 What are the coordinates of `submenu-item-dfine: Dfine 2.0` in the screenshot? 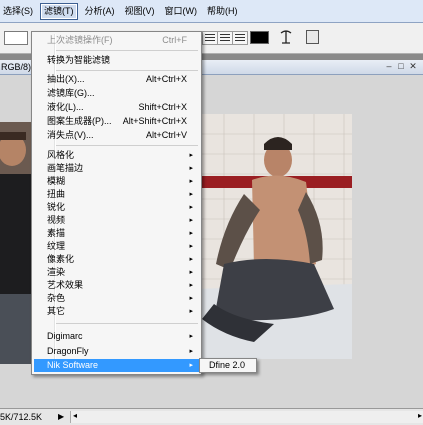 It's located at (228, 365).